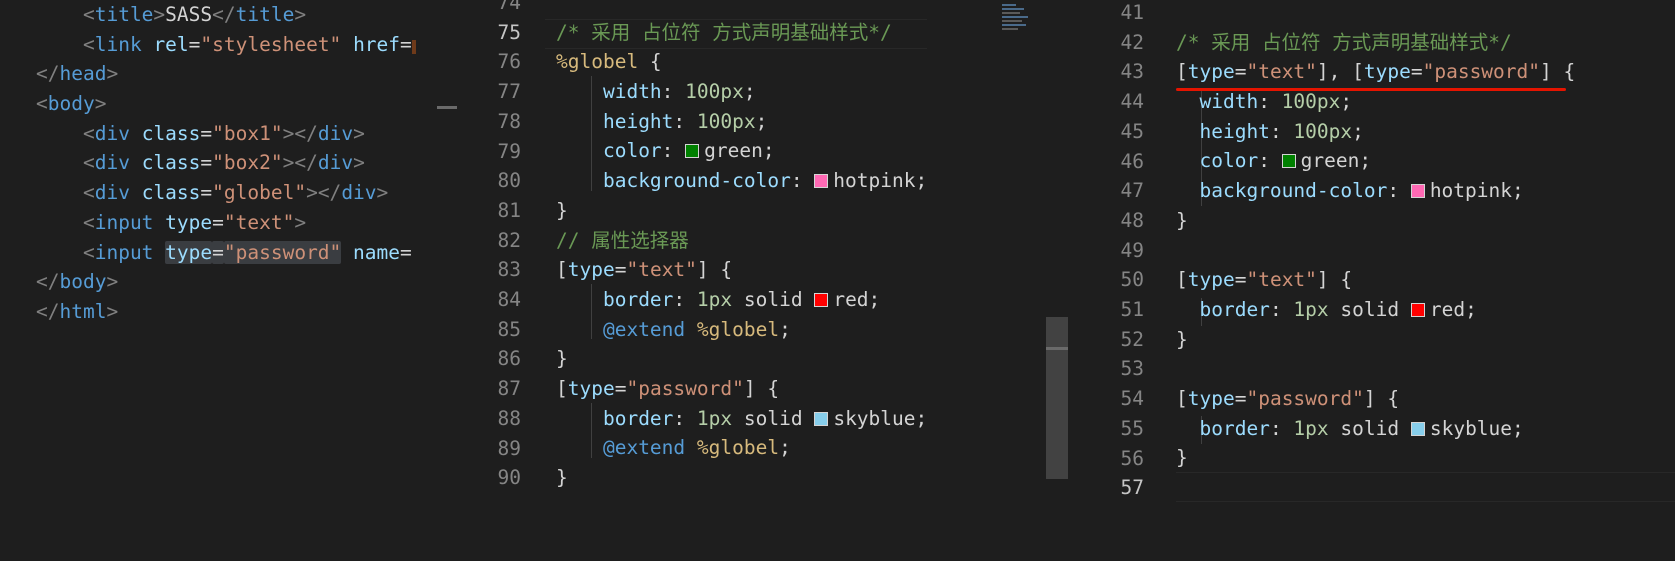 The height and width of the screenshot is (561, 1675). Describe the element at coordinates (773, 299) in the screenshot. I see `code-token: solid` at that location.